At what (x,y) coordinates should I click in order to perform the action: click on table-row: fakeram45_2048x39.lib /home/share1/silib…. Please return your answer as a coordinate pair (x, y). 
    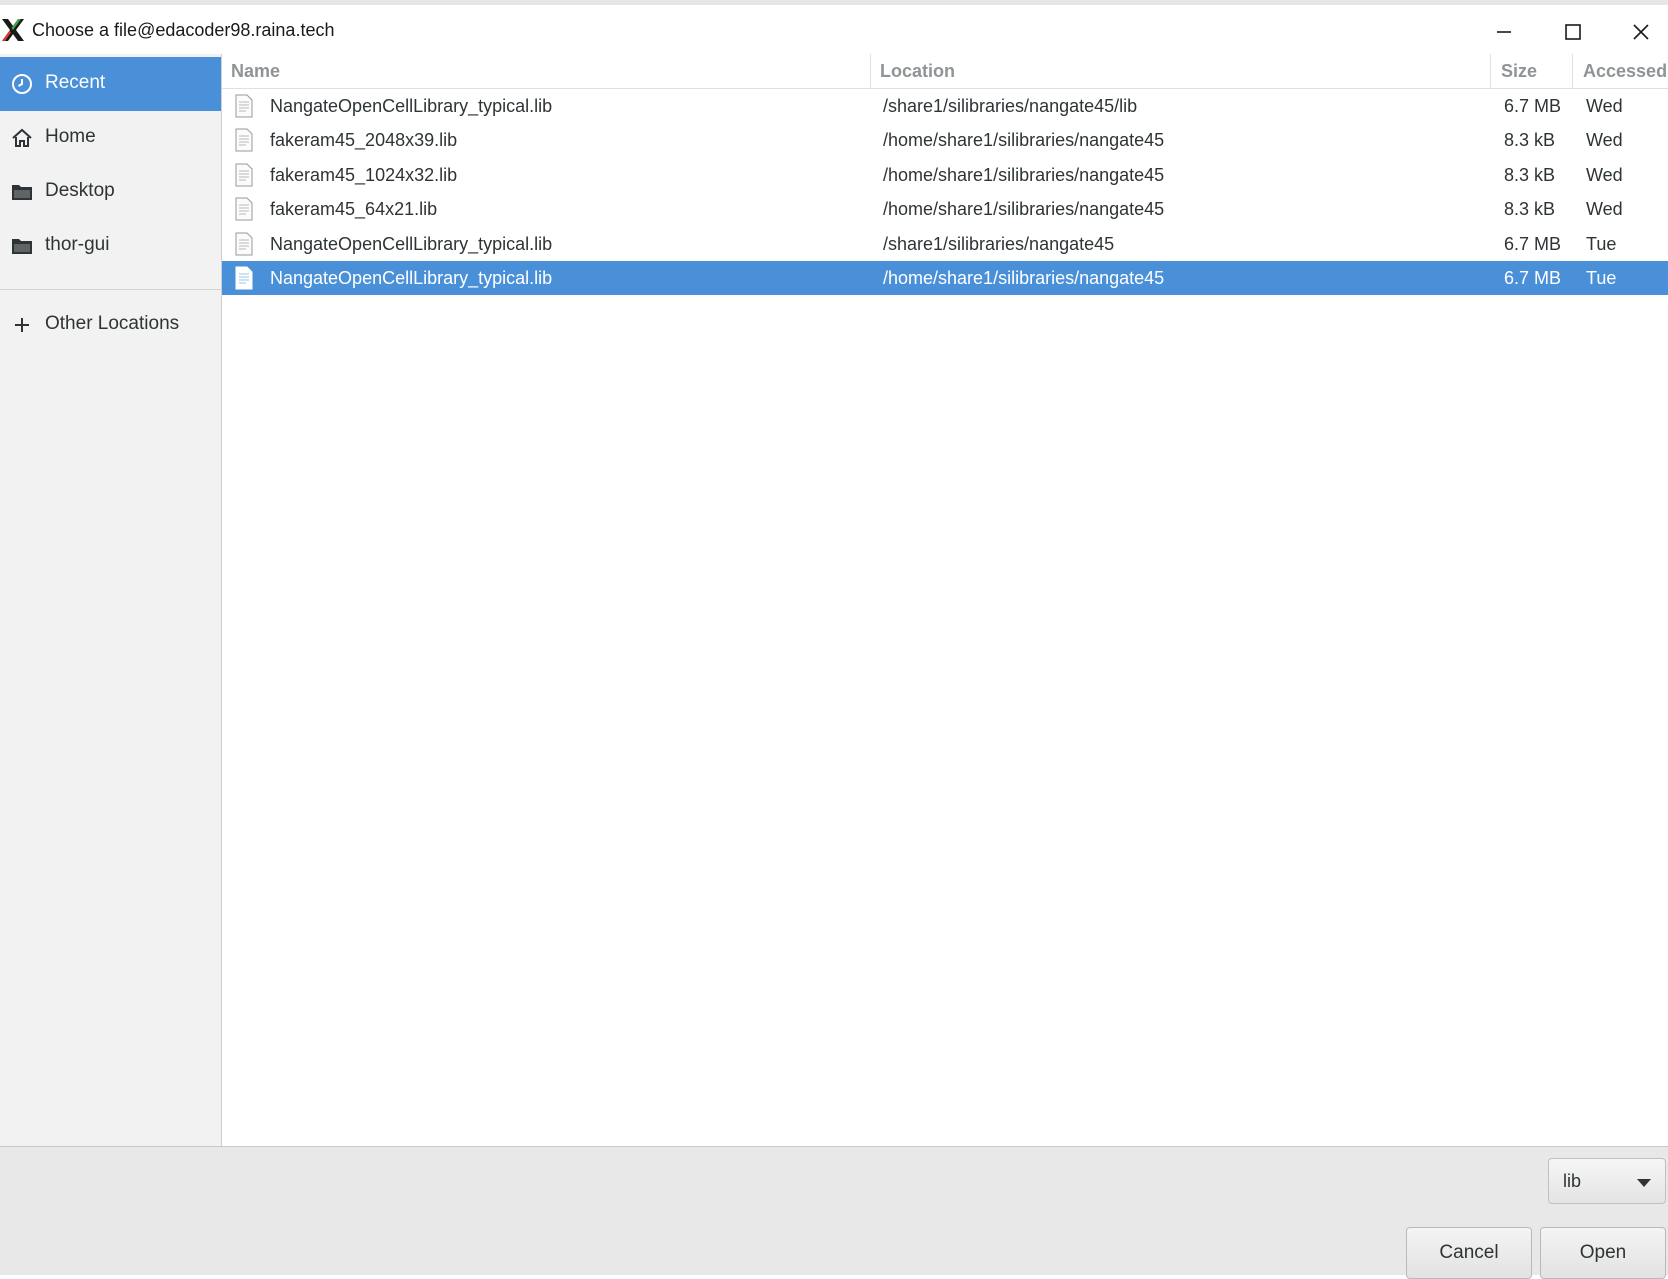
    Looking at the image, I should click on (945, 140).